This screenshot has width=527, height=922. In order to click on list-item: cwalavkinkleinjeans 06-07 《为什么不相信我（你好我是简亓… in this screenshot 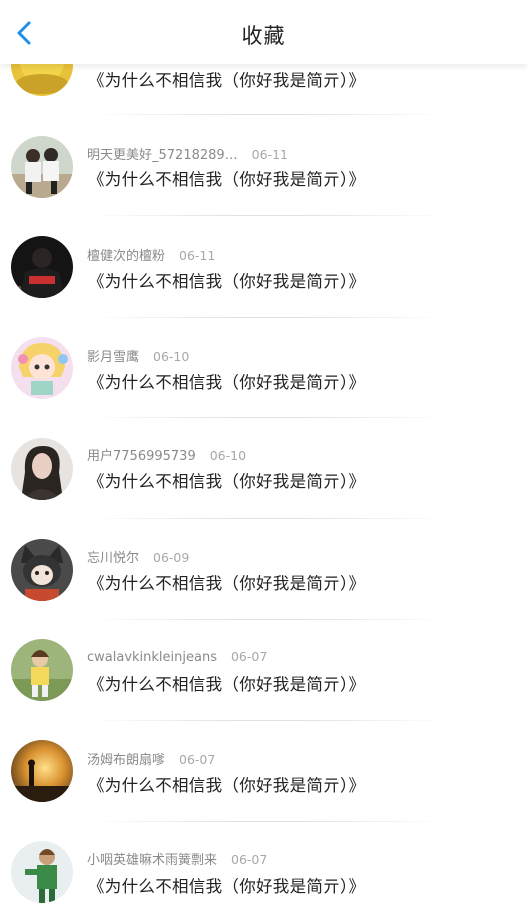, I will do `click(263, 670)`.